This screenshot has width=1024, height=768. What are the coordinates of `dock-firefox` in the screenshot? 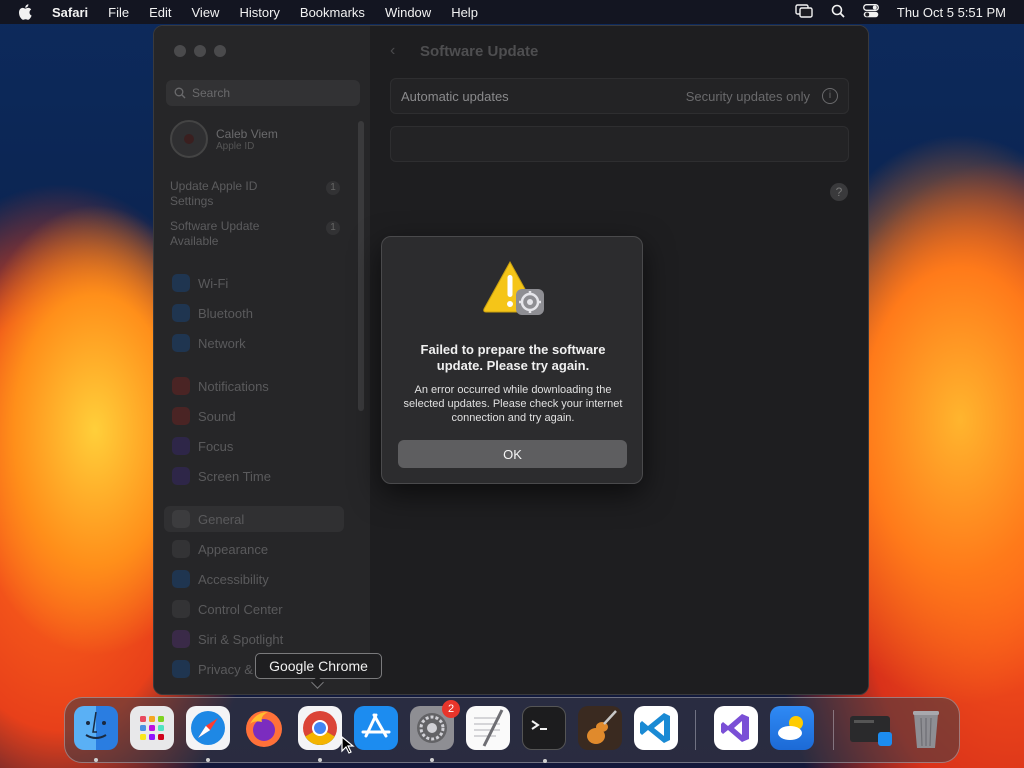 It's located at (264, 728).